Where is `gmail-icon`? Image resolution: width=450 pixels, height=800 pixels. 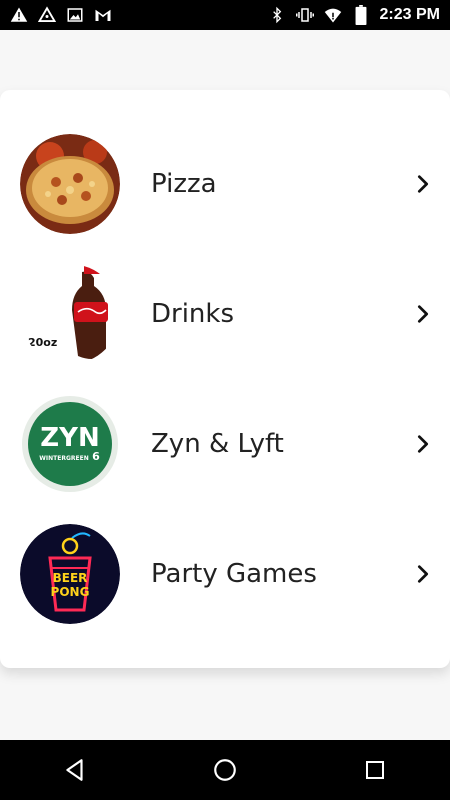
gmail-icon is located at coordinates (103, 15).